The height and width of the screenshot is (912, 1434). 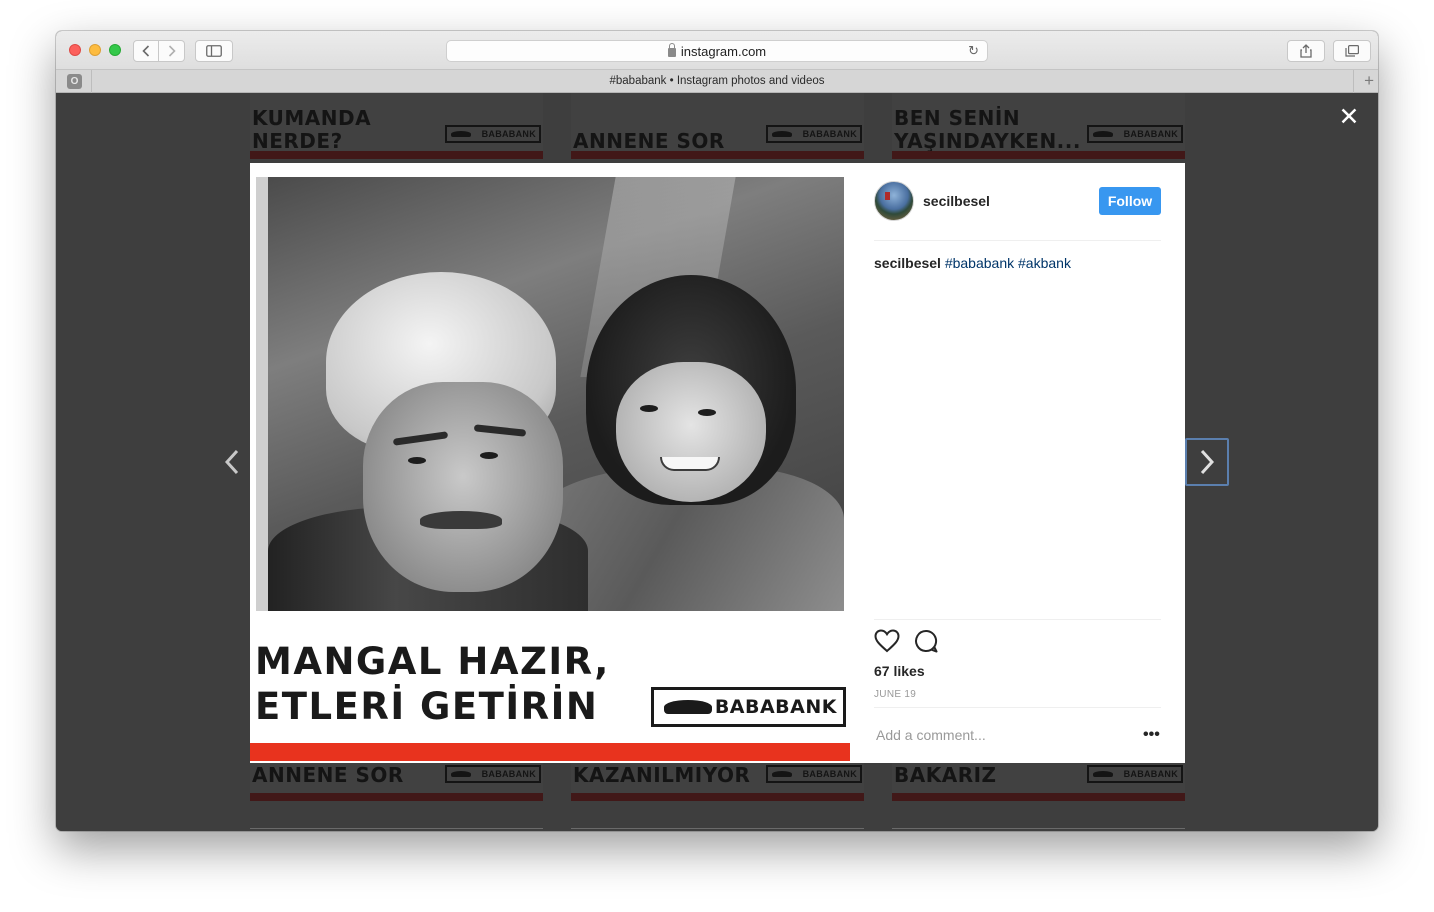 I want to click on forward-button, so click(x=172, y=51).